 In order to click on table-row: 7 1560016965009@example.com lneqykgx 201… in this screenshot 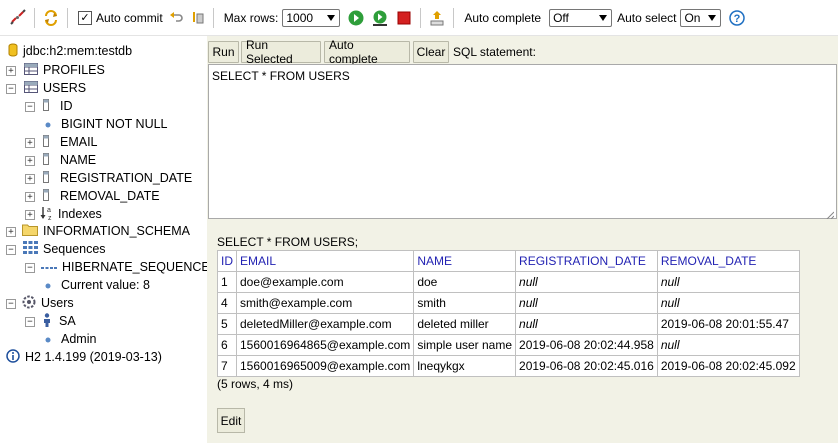, I will do `click(508, 366)`.